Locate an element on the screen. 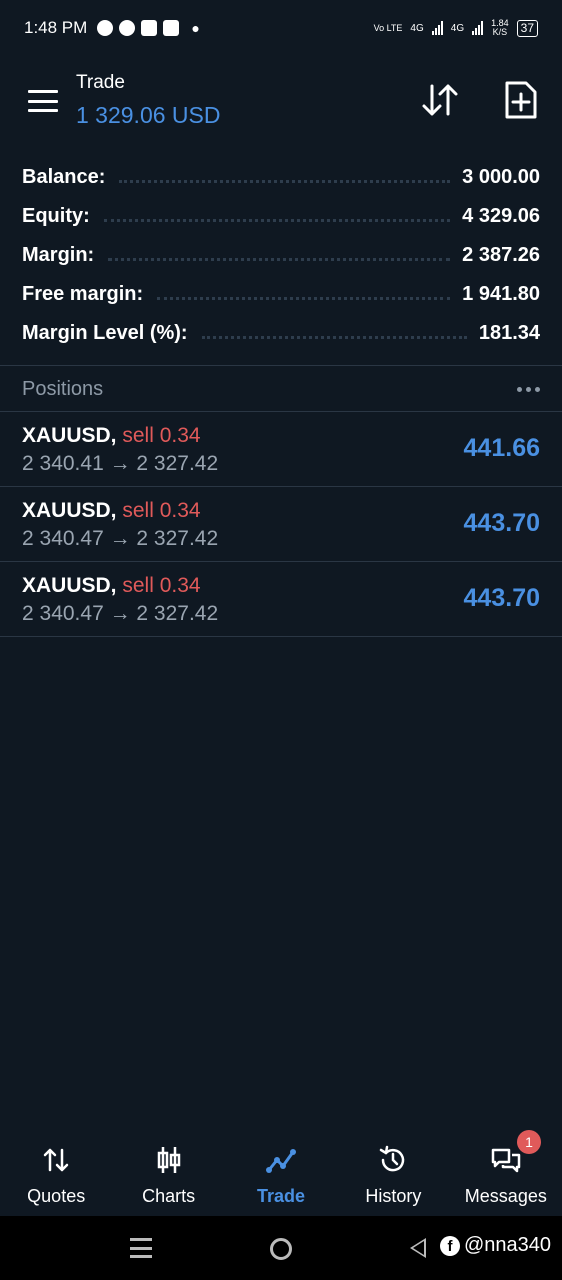 This screenshot has width=562, height=1280. facebook-icon: f is located at coordinates (450, 1245).